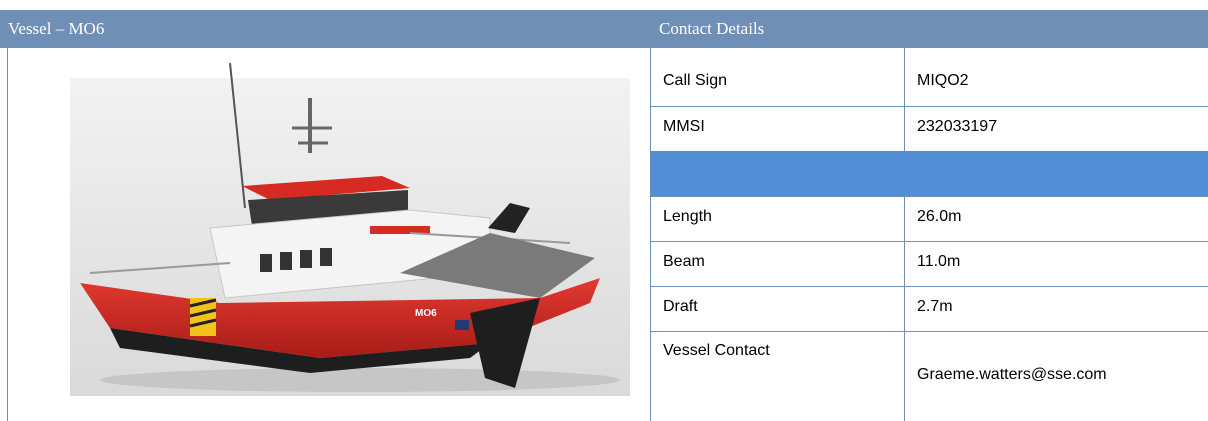 Image resolution: width=1208 pixels, height=421 pixels. Describe the element at coordinates (939, 216) in the screenshot. I see `row-value-length: 26.0m` at that location.